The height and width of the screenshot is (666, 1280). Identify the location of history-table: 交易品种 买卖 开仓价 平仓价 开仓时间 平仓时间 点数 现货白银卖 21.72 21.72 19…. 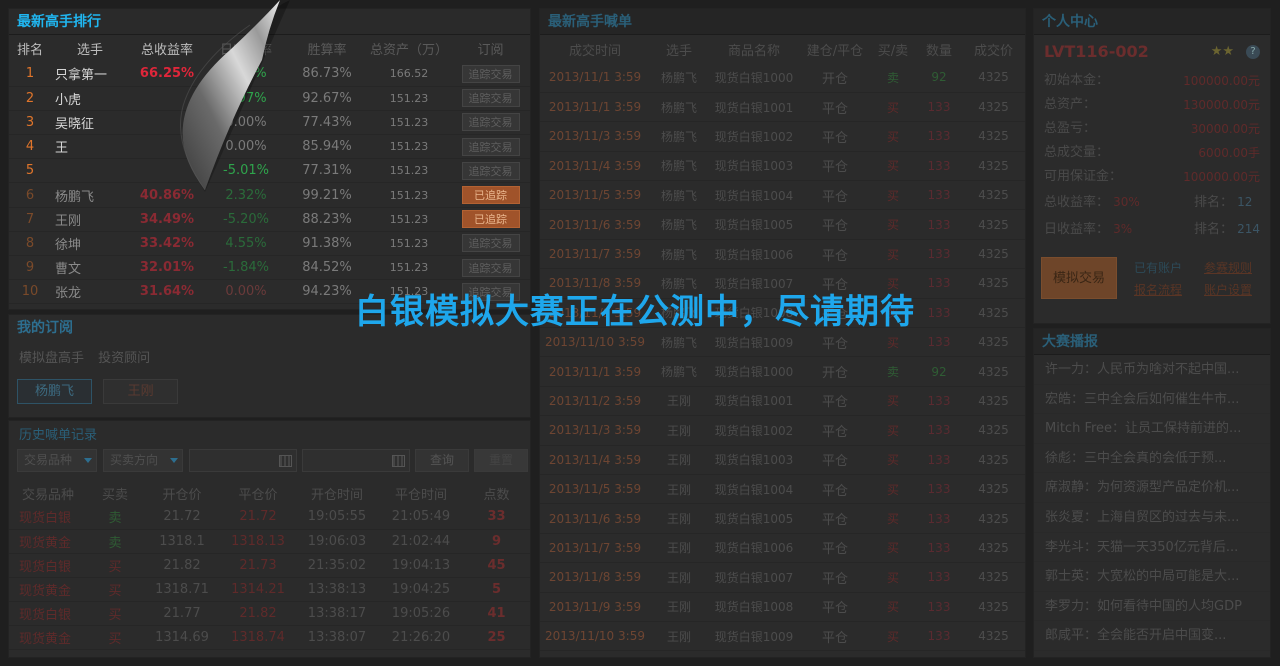
(269, 565).